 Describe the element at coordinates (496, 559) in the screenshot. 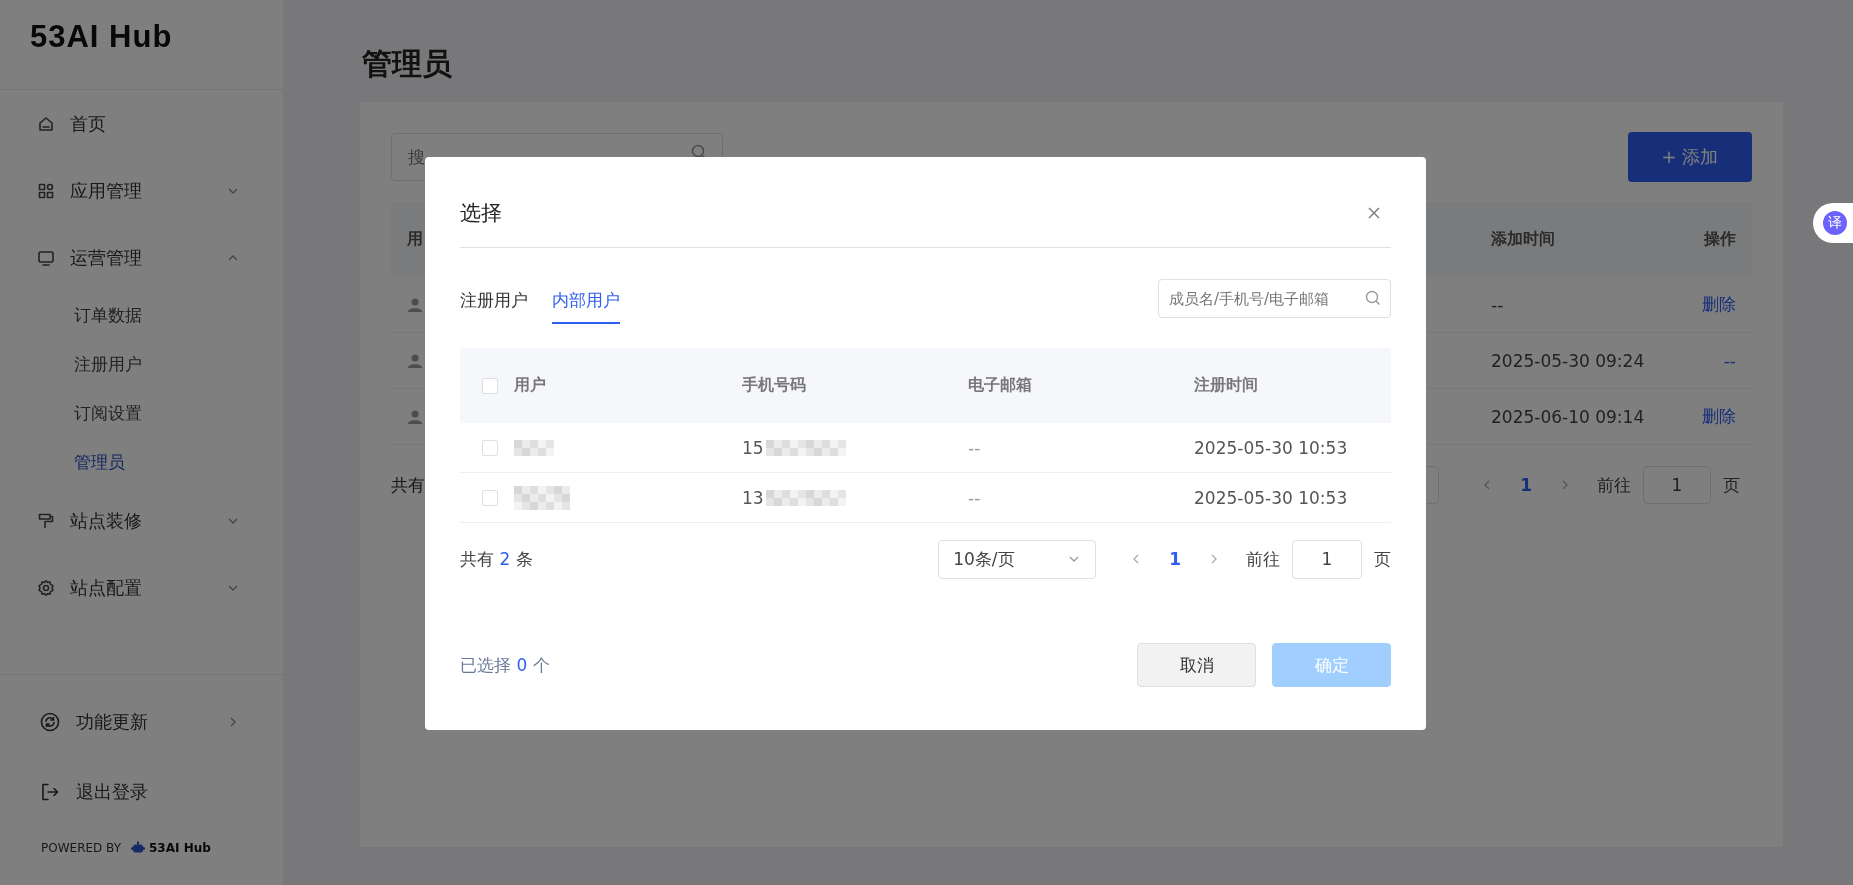

I see `total-count: 共有 2 条` at that location.